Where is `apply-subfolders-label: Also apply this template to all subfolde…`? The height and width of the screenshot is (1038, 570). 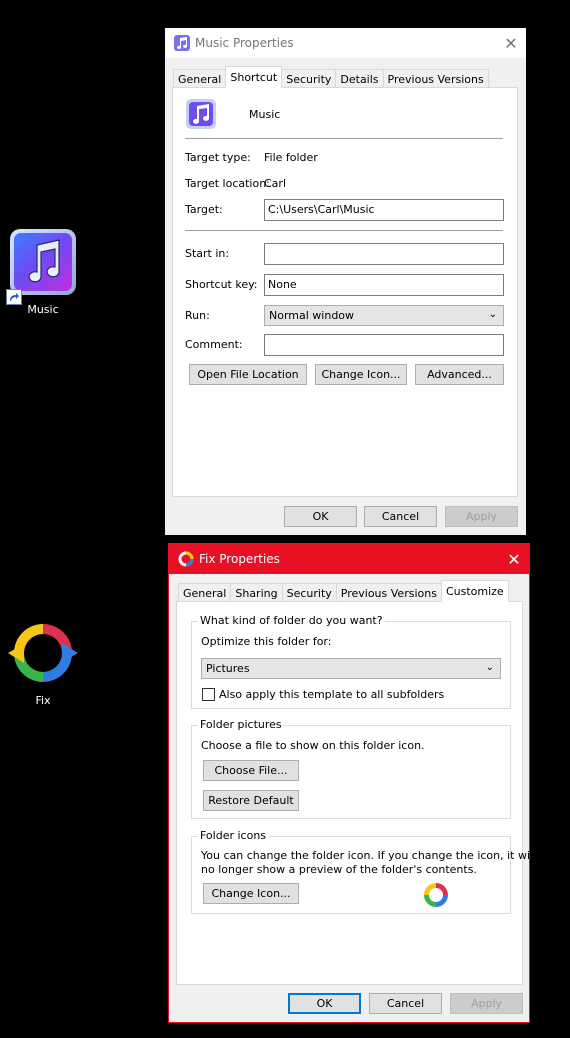
apply-subfolders-label: Also apply this template to all subfolde… is located at coordinates (332, 694).